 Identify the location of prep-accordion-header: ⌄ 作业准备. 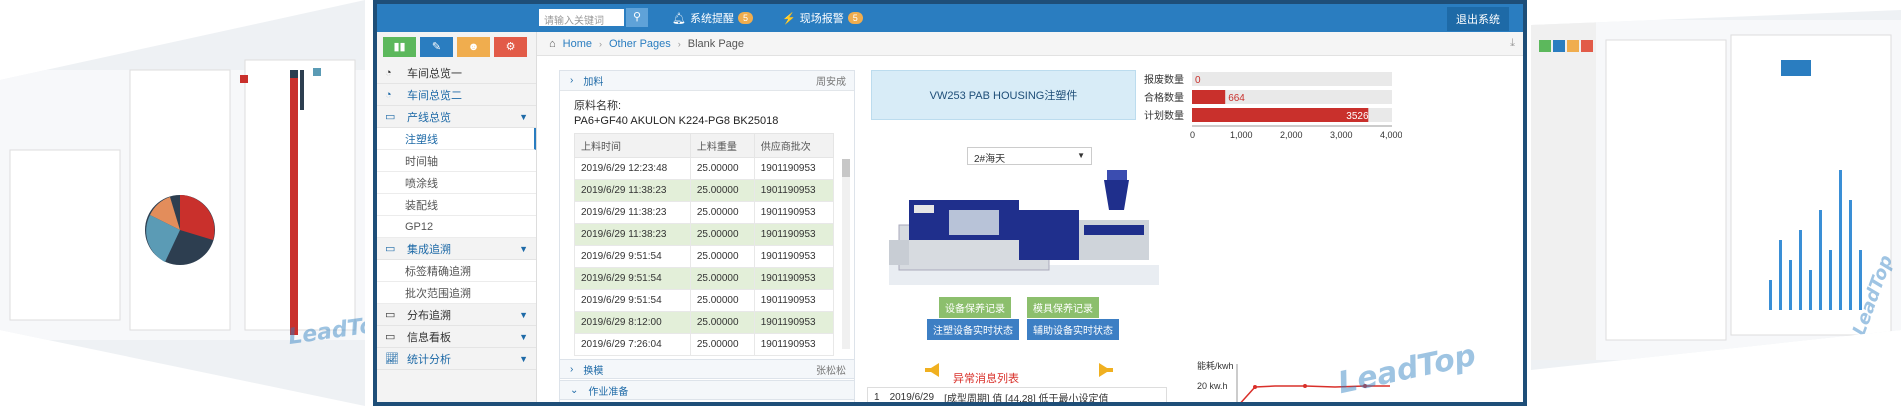
(707, 390).